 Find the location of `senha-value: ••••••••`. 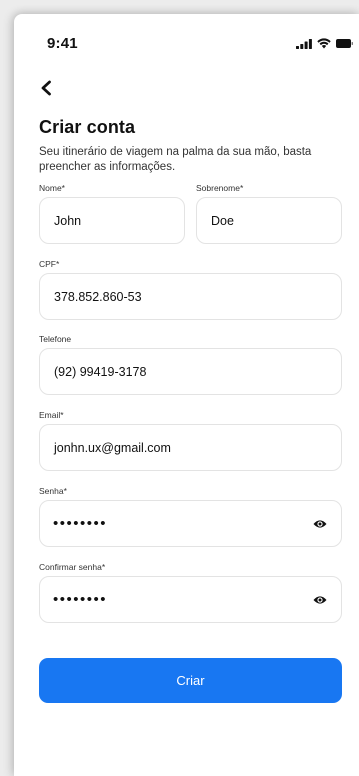

senha-value: •••••••• is located at coordinates (80, 523).